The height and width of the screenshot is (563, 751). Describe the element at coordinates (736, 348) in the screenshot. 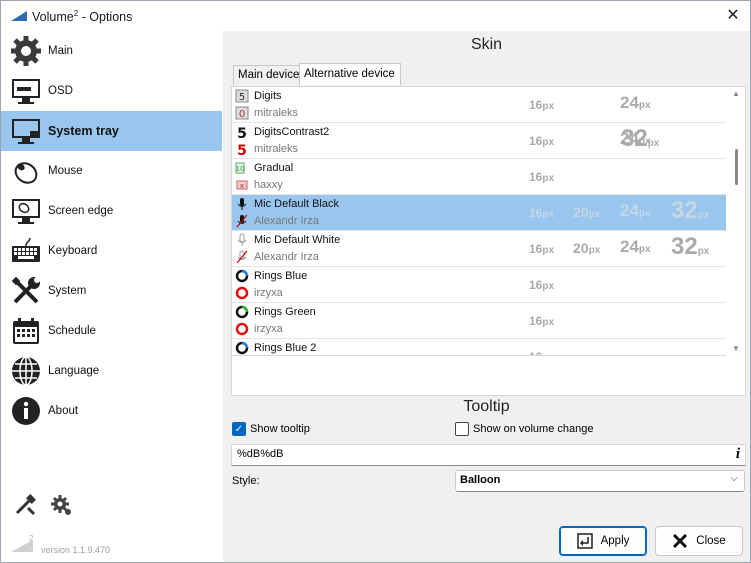

I see `scroll-down-arrow-icon: ▼` at that location.